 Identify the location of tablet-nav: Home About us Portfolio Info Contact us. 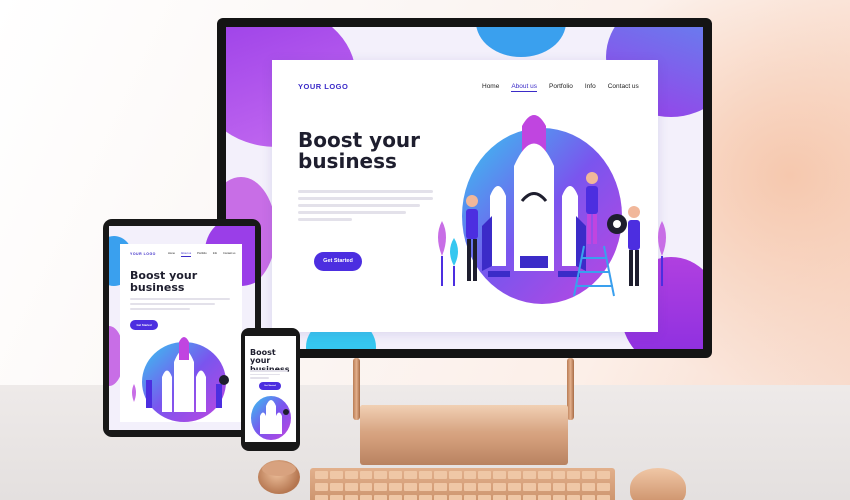
(201, 254).